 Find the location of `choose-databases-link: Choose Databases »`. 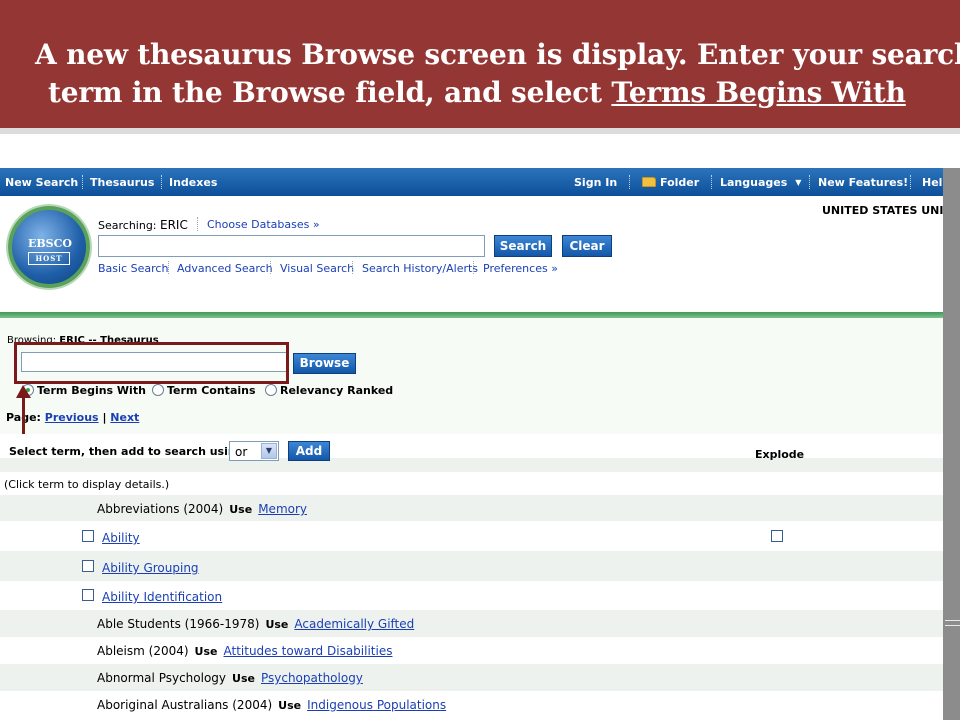

choose-databases-link: Choose Databases » is located at coordinates (263, 224).